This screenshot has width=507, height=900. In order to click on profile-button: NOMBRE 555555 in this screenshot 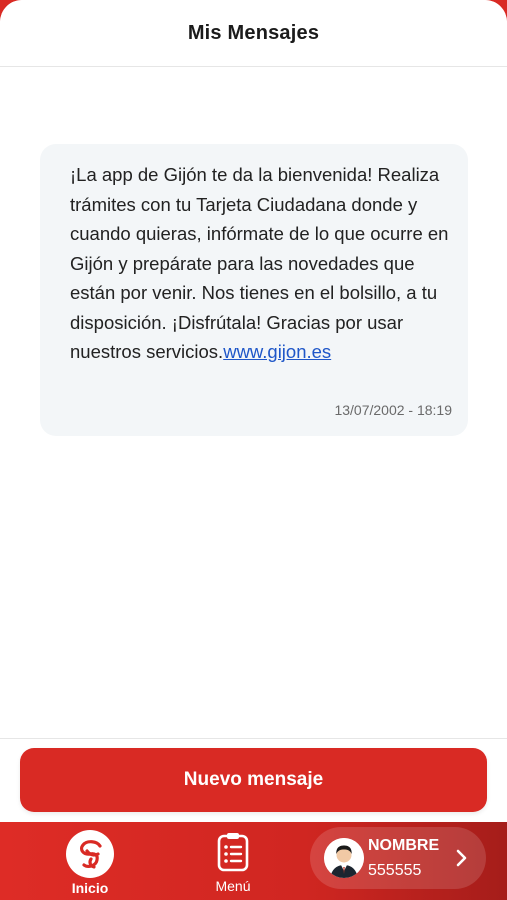, I will do `click(398, 858)`.